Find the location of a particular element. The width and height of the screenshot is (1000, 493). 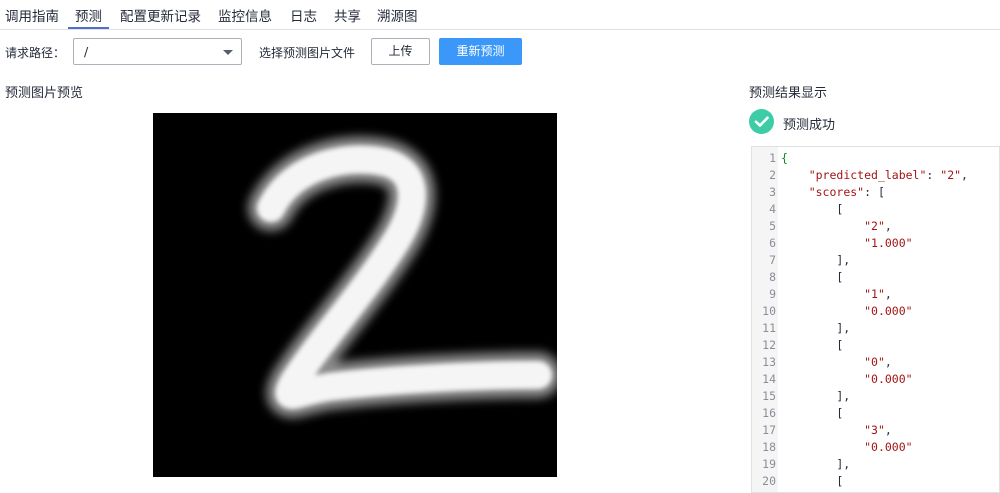

code-line: 10 "0.000" is located at coordinates (875, 311).